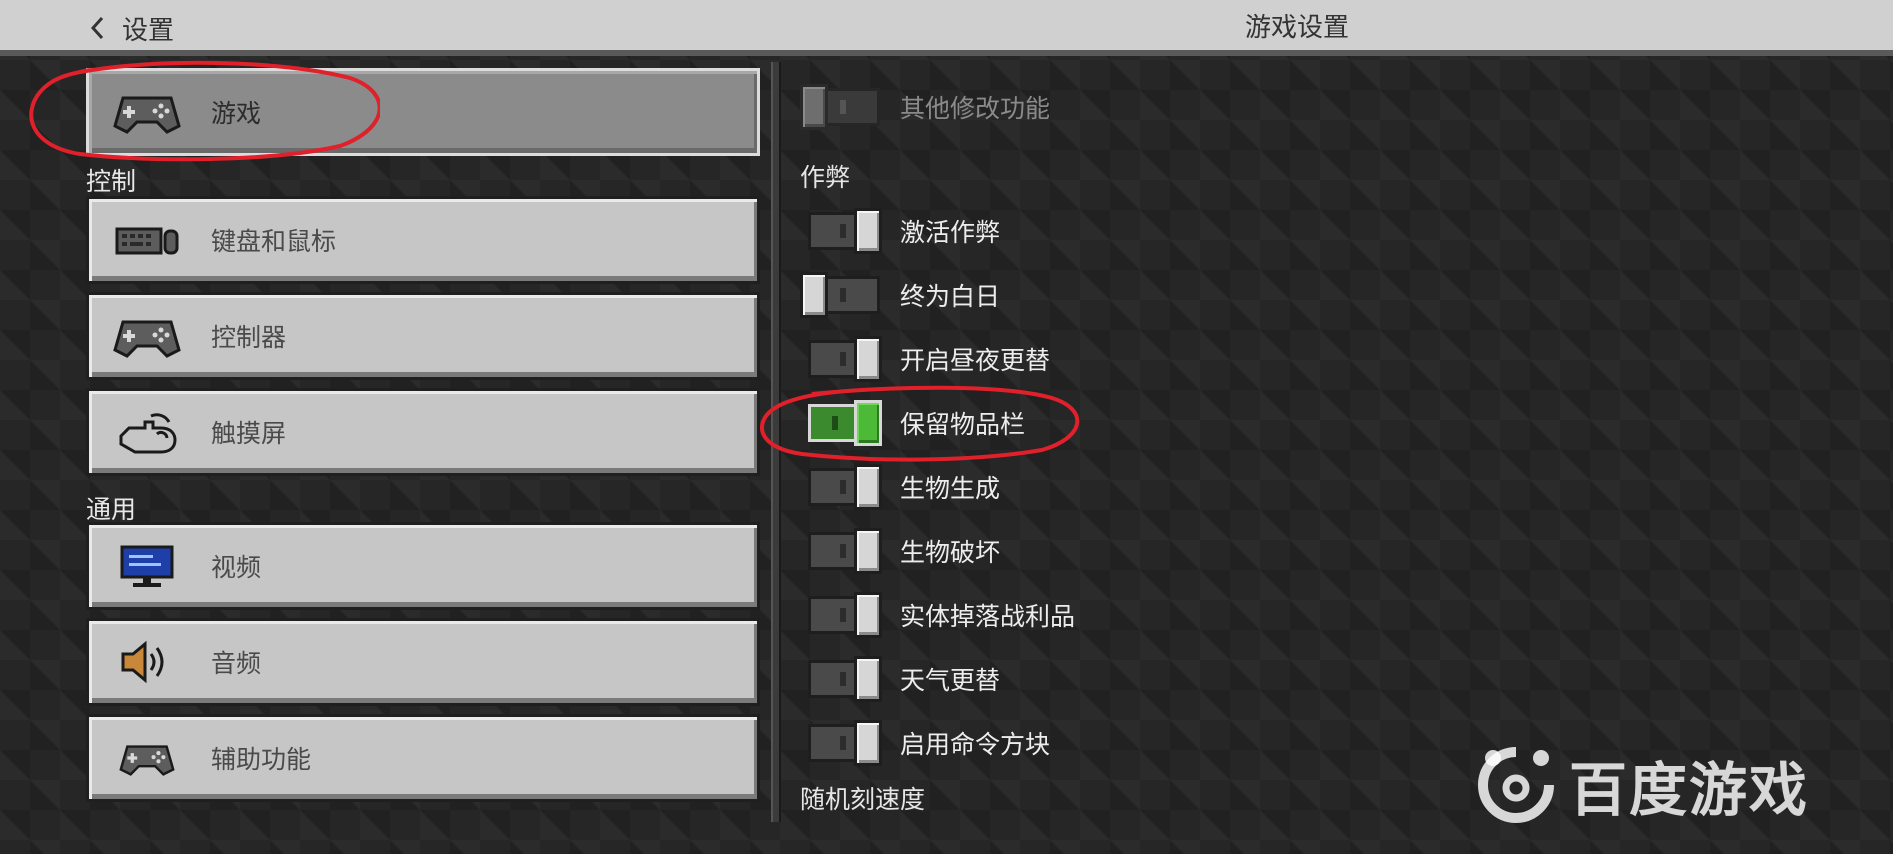 Image resolution: width=1893 pixels, height=854 pixels. What do you see at coordinates (111, 181) in the screenshot?
I see `section-title-controls: 控制` at bounding box center [111, 181].